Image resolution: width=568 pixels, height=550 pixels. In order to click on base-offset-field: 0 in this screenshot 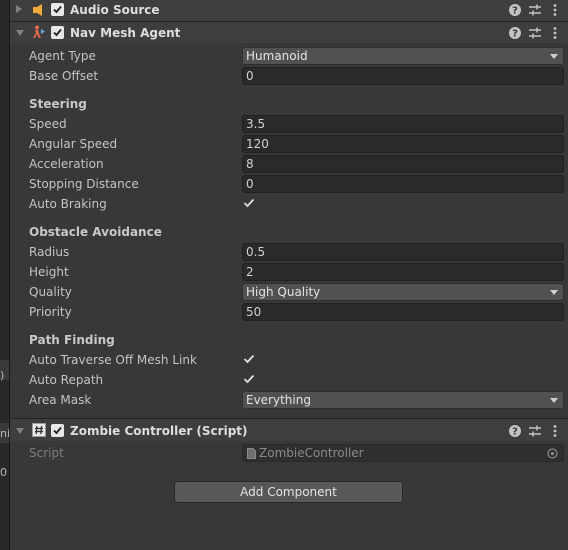, I will do `click(403, 76)`.